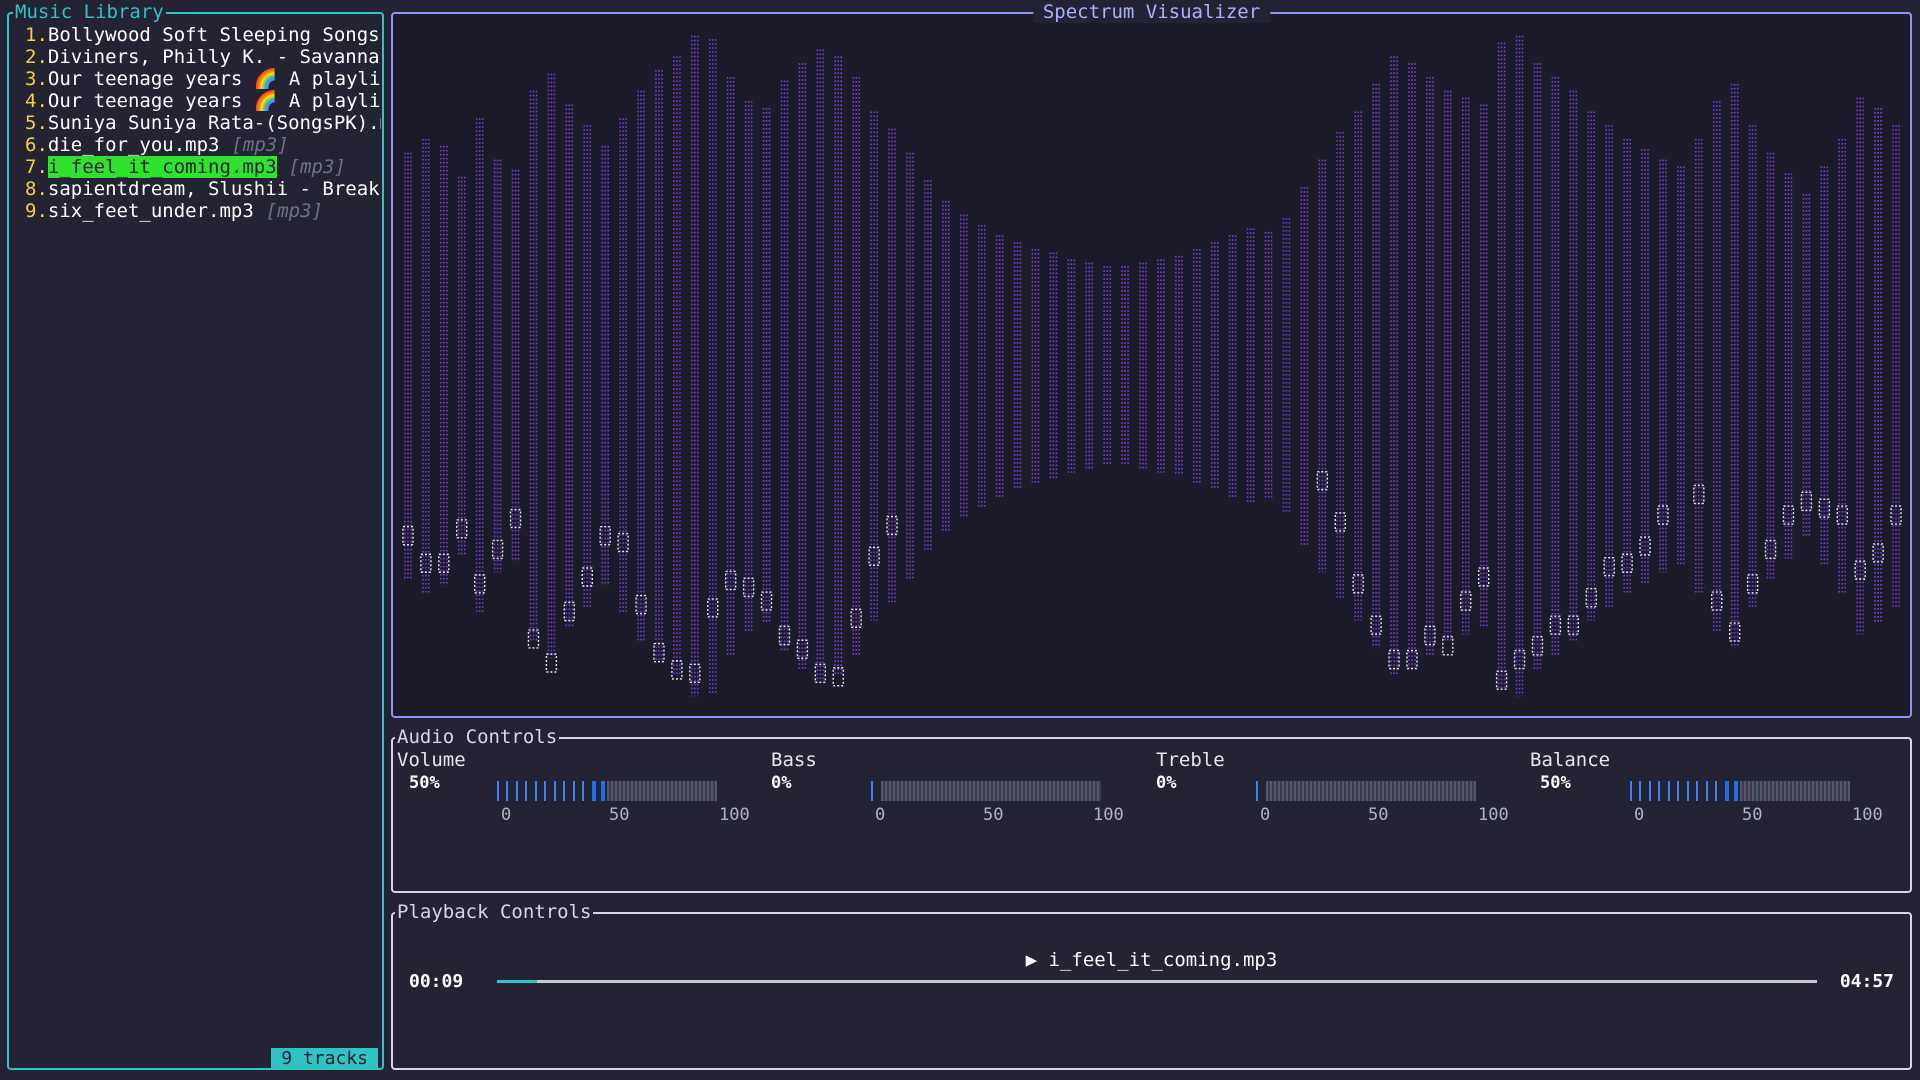 The width and height of the screenshot is (1920, 1080). I want to click on track-number: 2., so click(36, 57).